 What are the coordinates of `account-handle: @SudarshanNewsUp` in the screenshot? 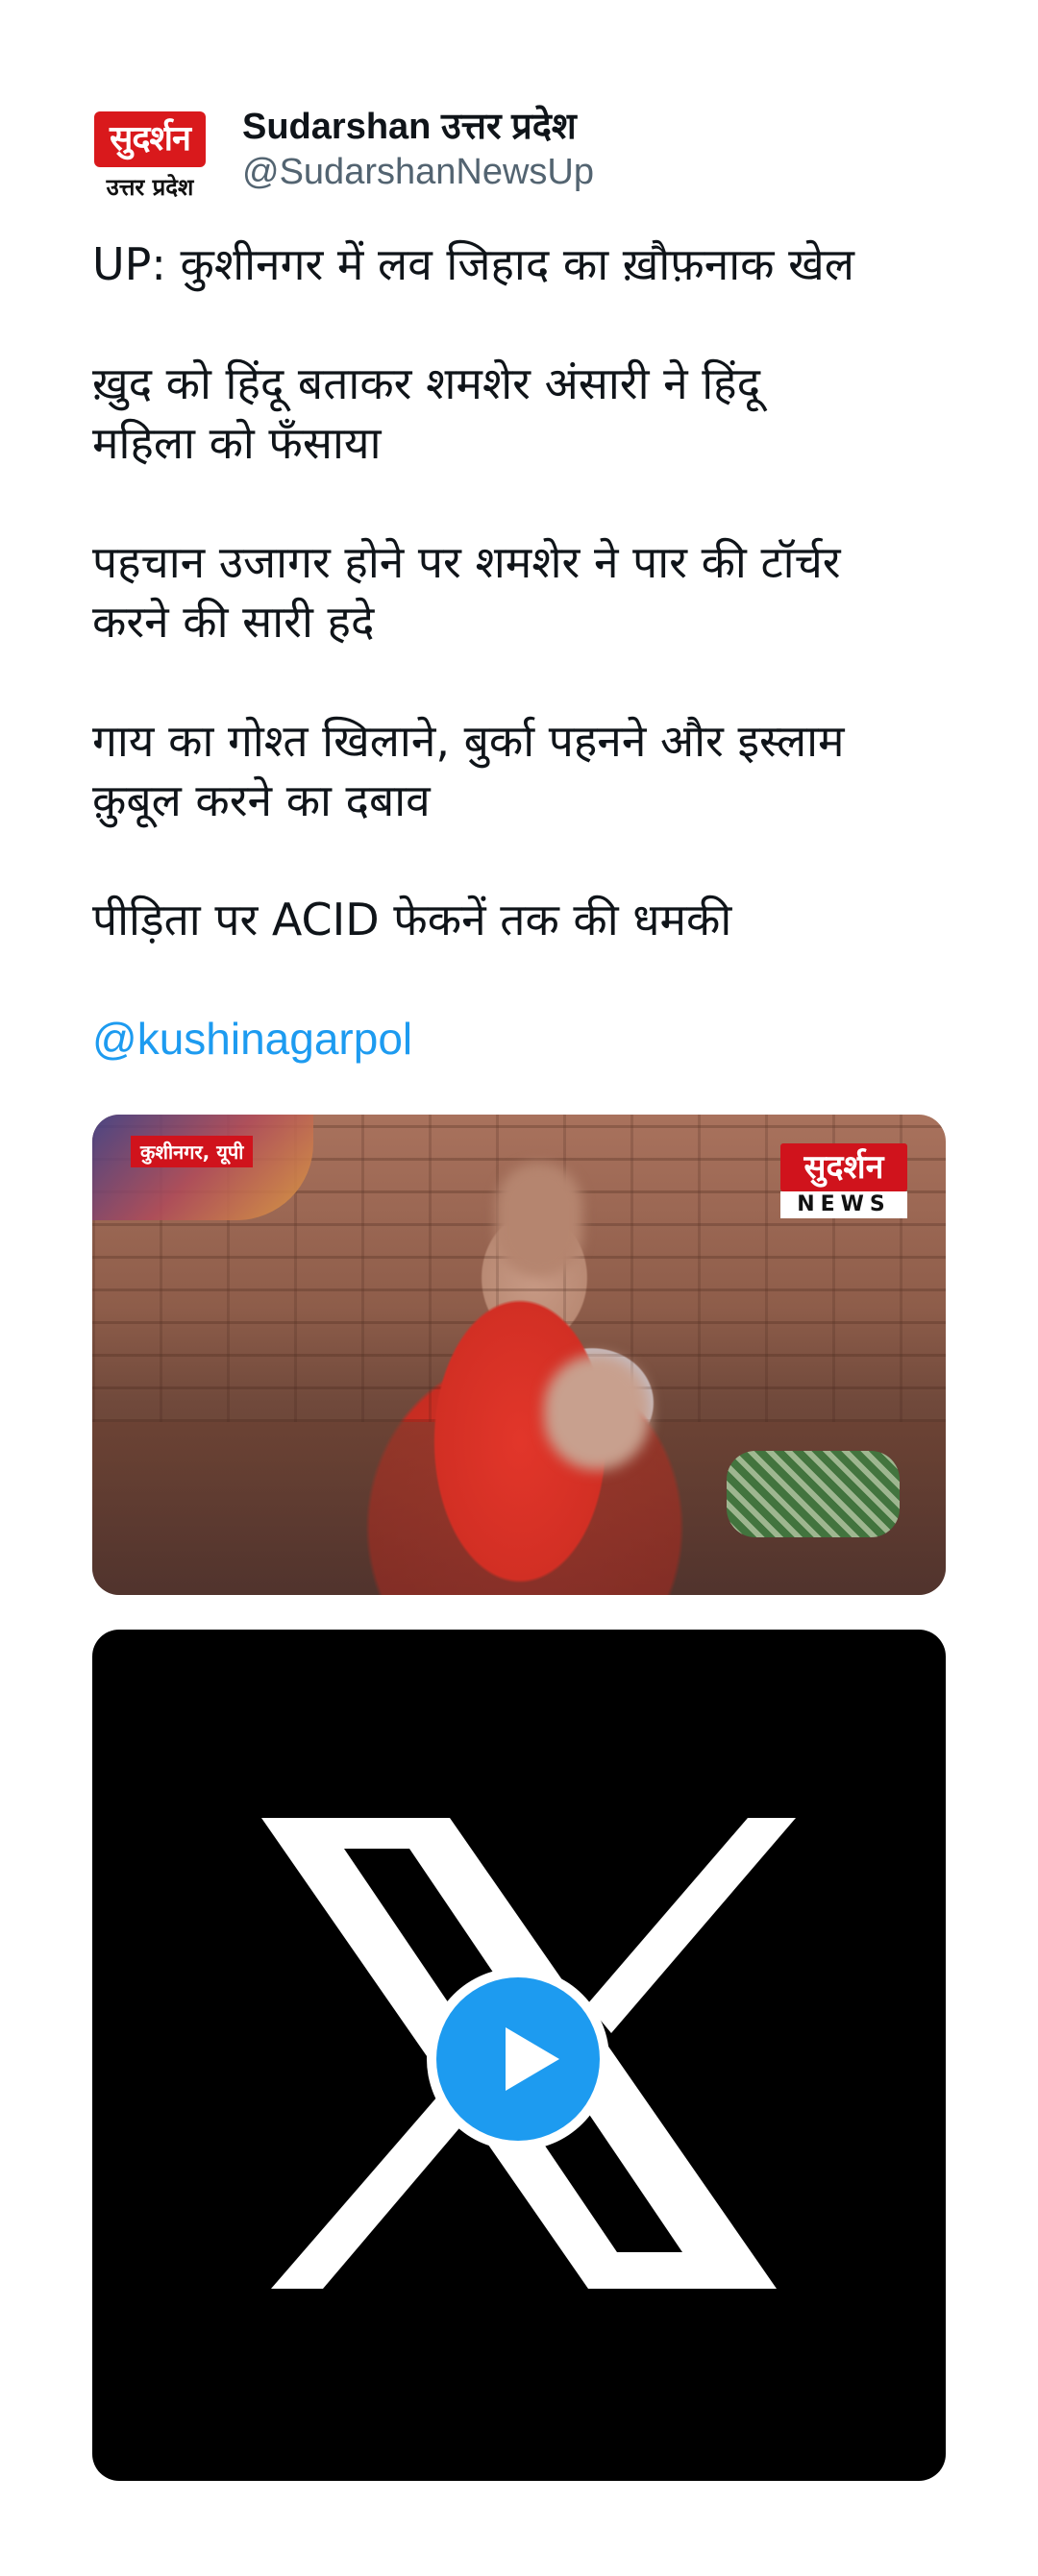 It's located at (418, 172).